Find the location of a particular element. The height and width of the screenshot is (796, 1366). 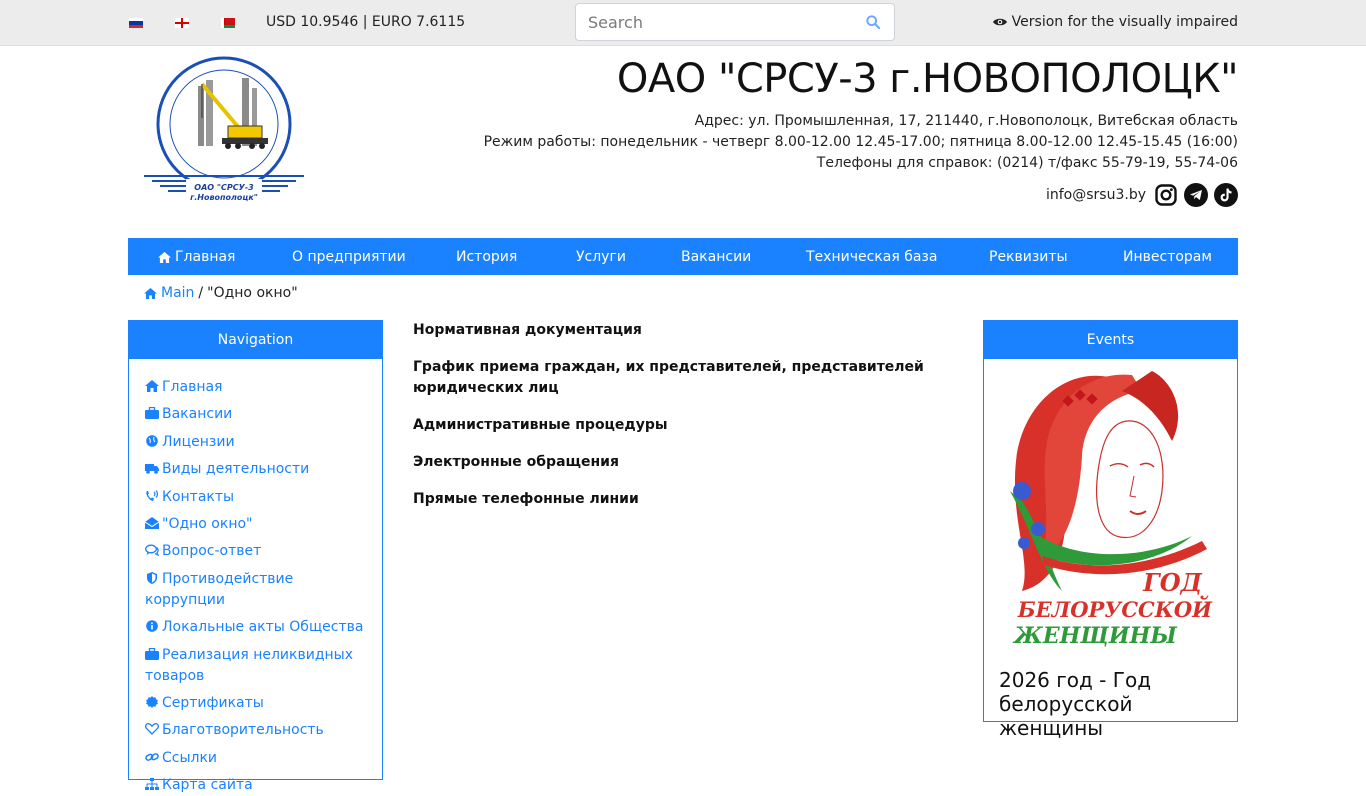

sidebar-item-label: Вакансии is located at coordinates (197, 414).